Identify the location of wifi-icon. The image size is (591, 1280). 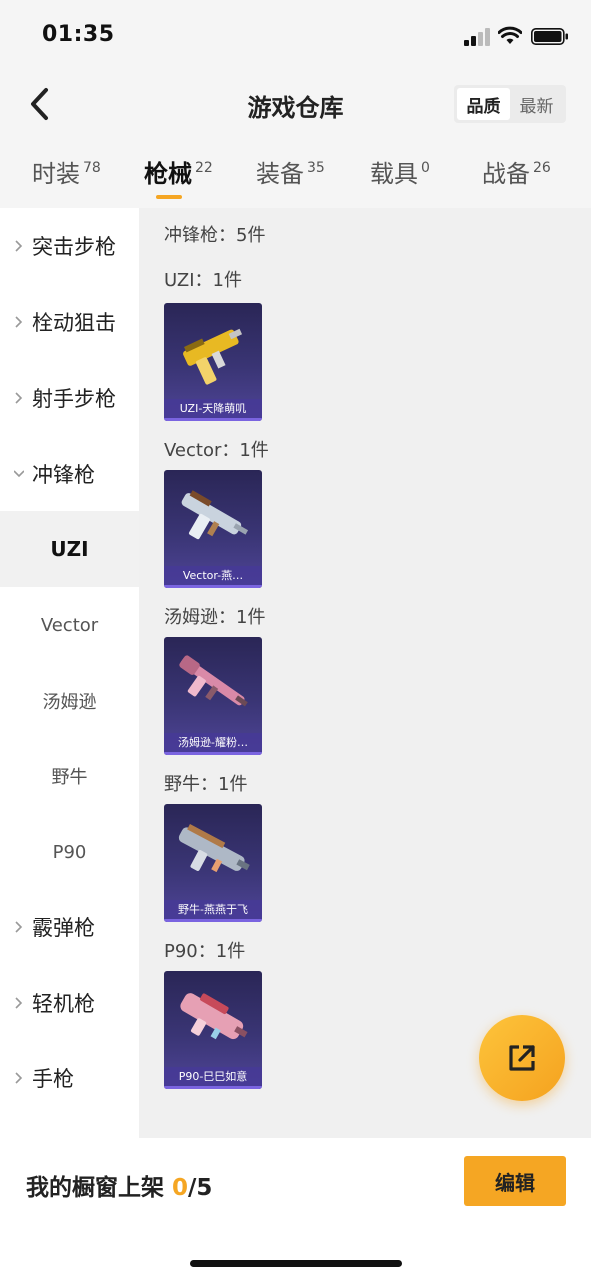
(510, 35).